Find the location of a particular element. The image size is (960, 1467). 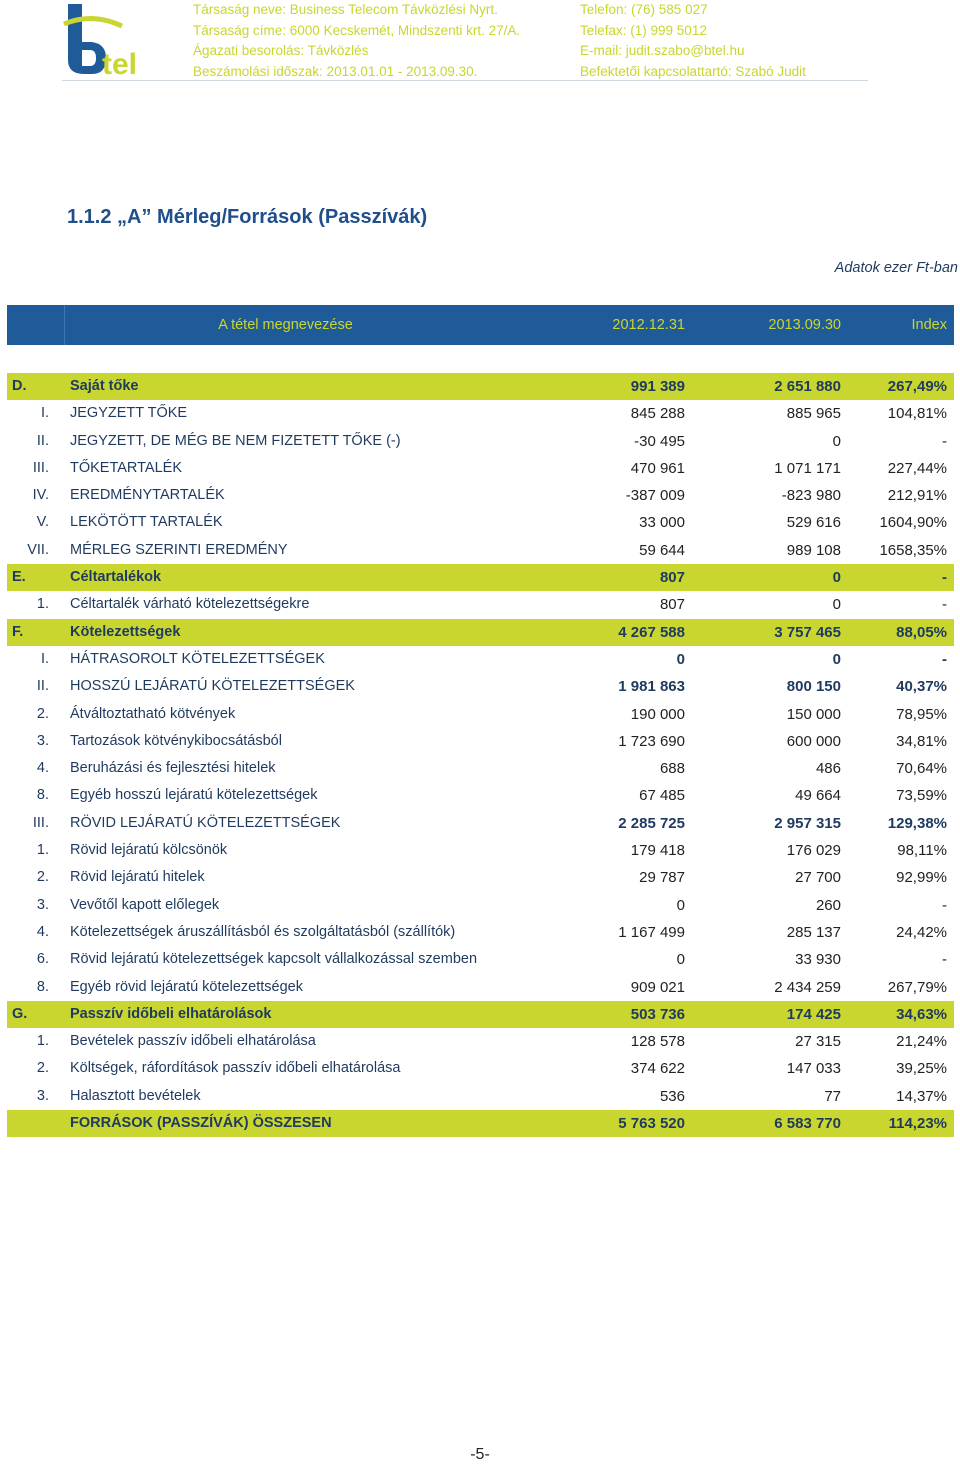

row-name: Rövid lejáratú hitelek is located at coordinates (137, 877).